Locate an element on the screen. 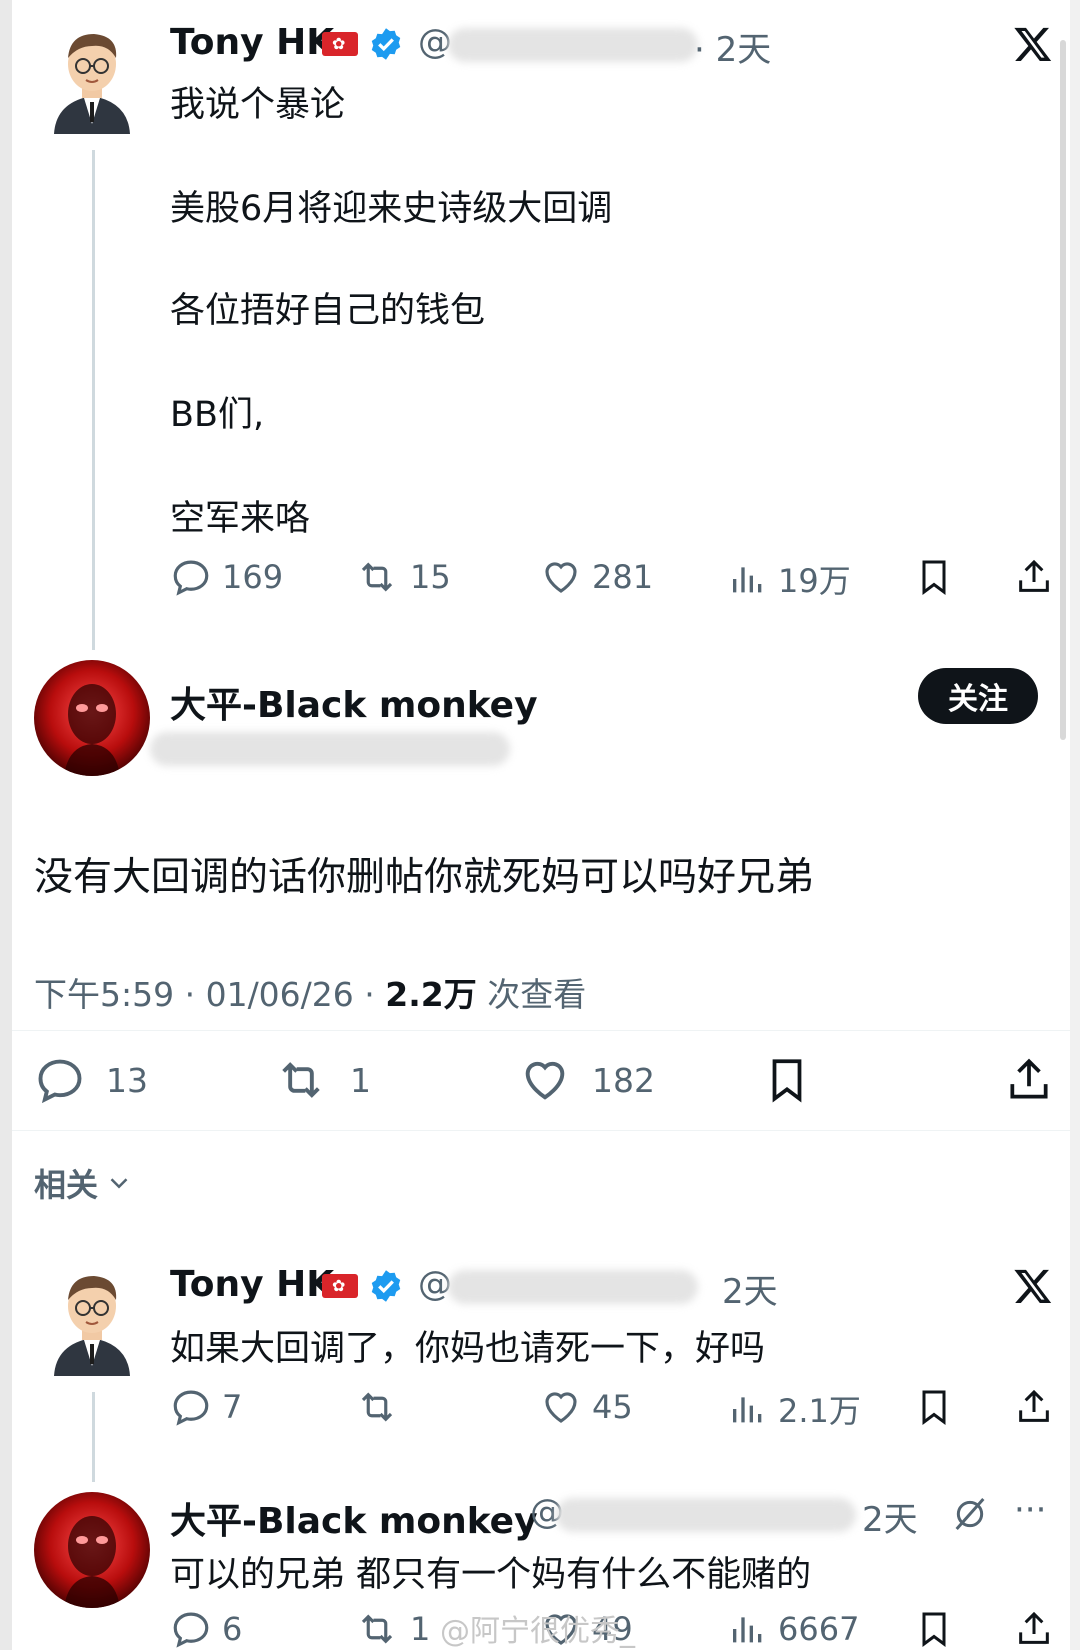 This screenshot has width=1080, height=1650. view-count: 2.2万 is located at coordinates (431, 994).